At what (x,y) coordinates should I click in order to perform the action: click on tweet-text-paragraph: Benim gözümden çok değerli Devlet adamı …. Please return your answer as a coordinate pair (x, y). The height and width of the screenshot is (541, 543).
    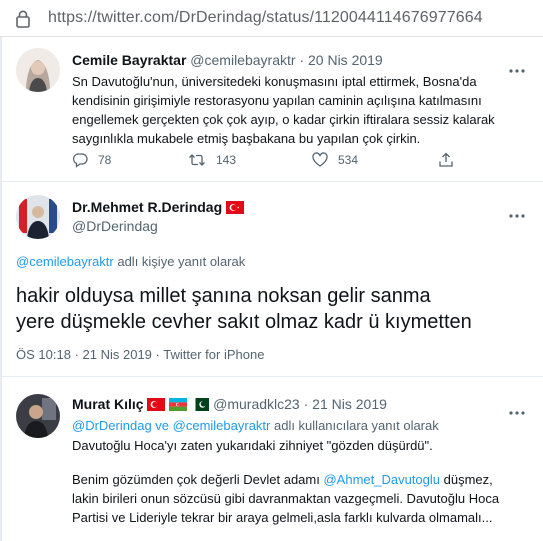
    Looking at the image, I should click on (285, 498).